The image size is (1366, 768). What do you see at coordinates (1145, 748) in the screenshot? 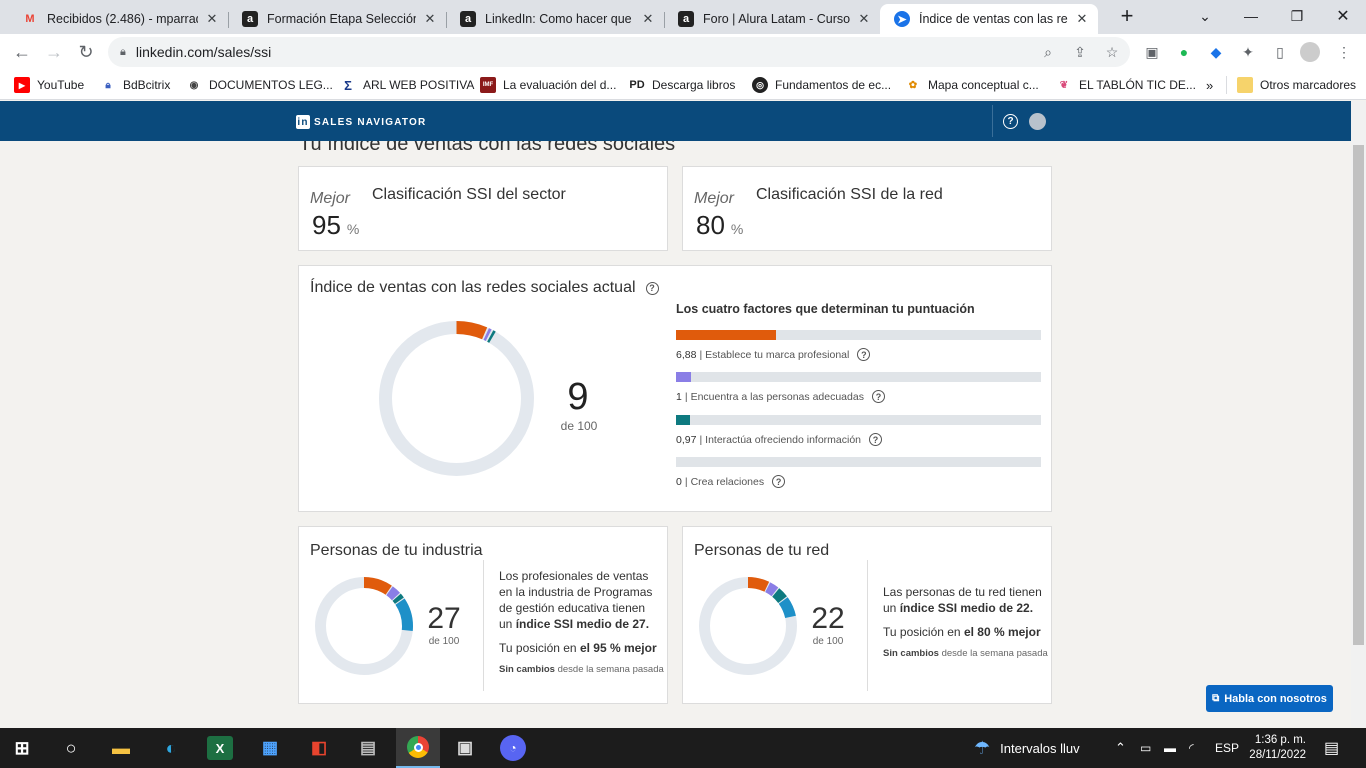
I see `network-status-icon: ▭` at bounding box center [1145, 748].